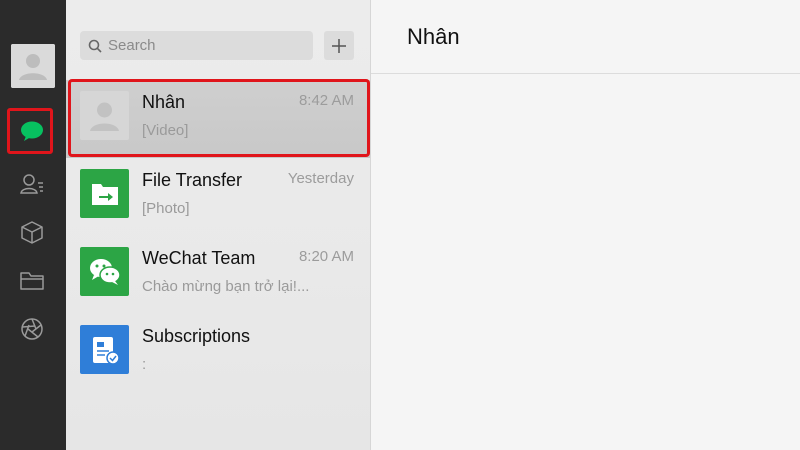 The height and width of the screenshot is (450, 800). What do you see at coordinates (144, 364) in the screenshot?
I see `chat-preview: :` at bounding box center [144, 364].